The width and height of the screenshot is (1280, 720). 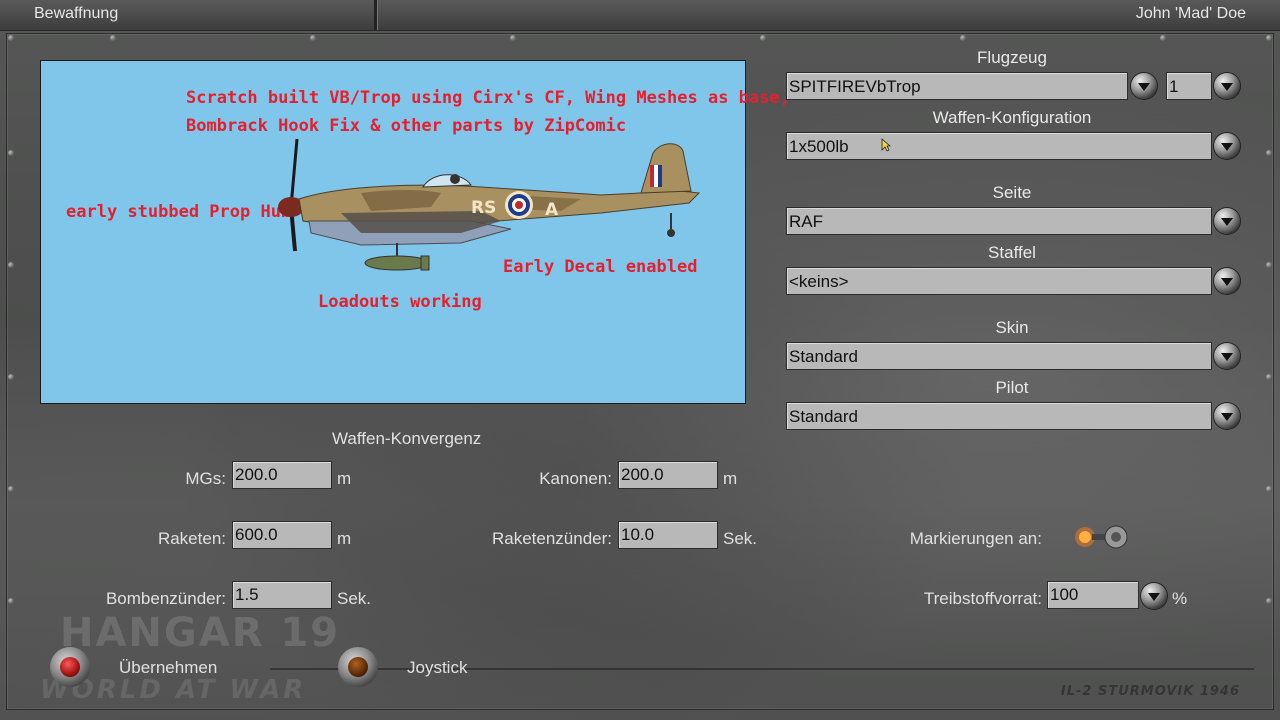 I want to click on mgs-unit: m, so click(x=344, y=478).